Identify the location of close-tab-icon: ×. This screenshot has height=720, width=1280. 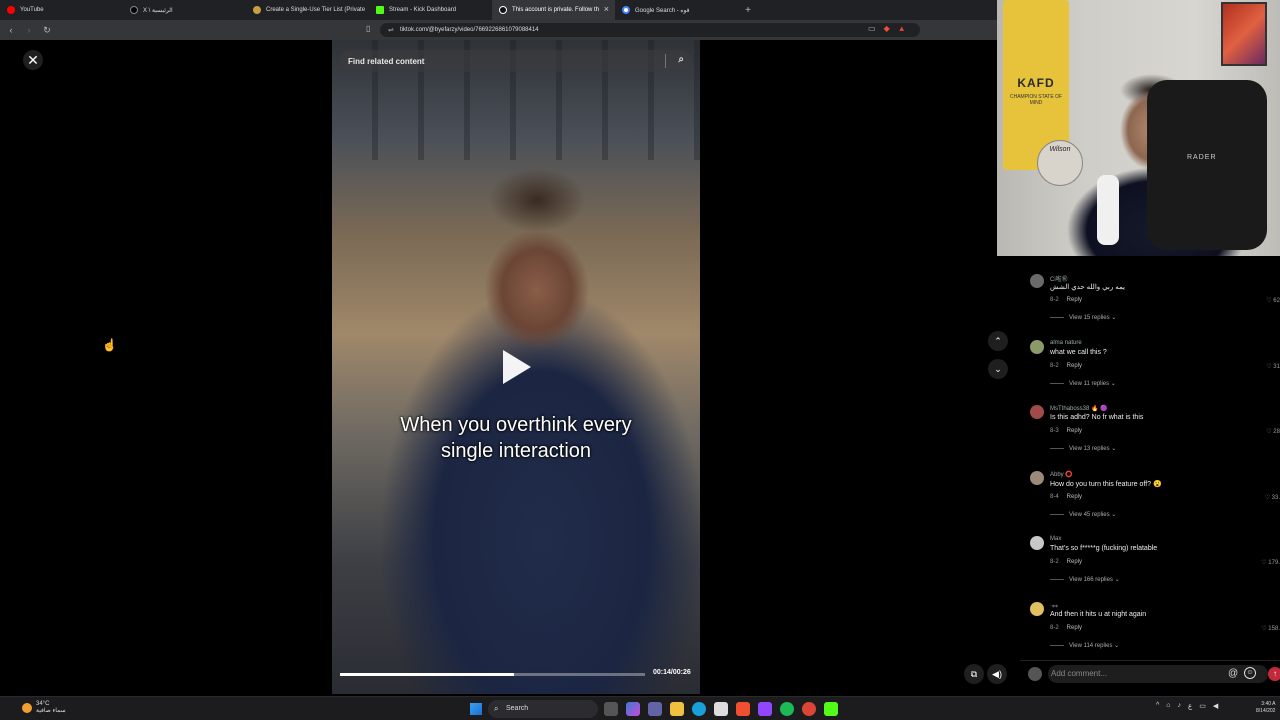
(606, 9).